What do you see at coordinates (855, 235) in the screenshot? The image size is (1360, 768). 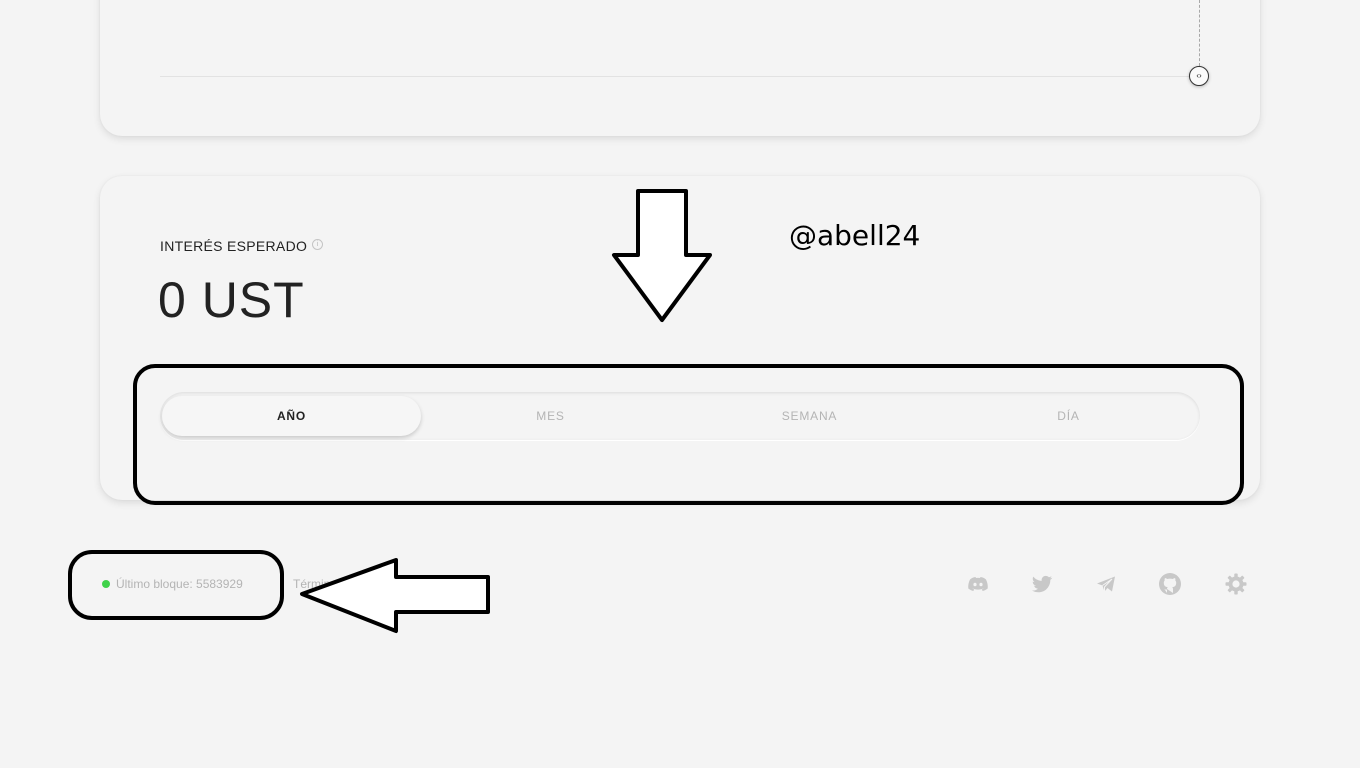 I see `author-watermark: @abell24` at bounding box center [855, 235].